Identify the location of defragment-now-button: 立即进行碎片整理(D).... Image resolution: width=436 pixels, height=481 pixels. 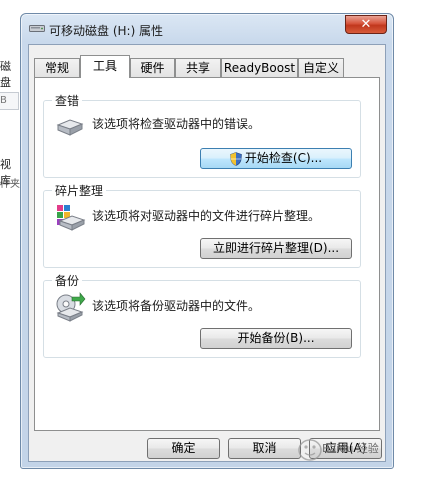
(276, 248).